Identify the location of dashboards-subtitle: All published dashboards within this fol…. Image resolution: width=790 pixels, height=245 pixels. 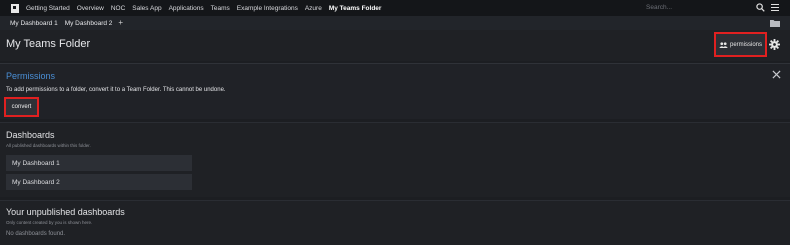
(48, 145).